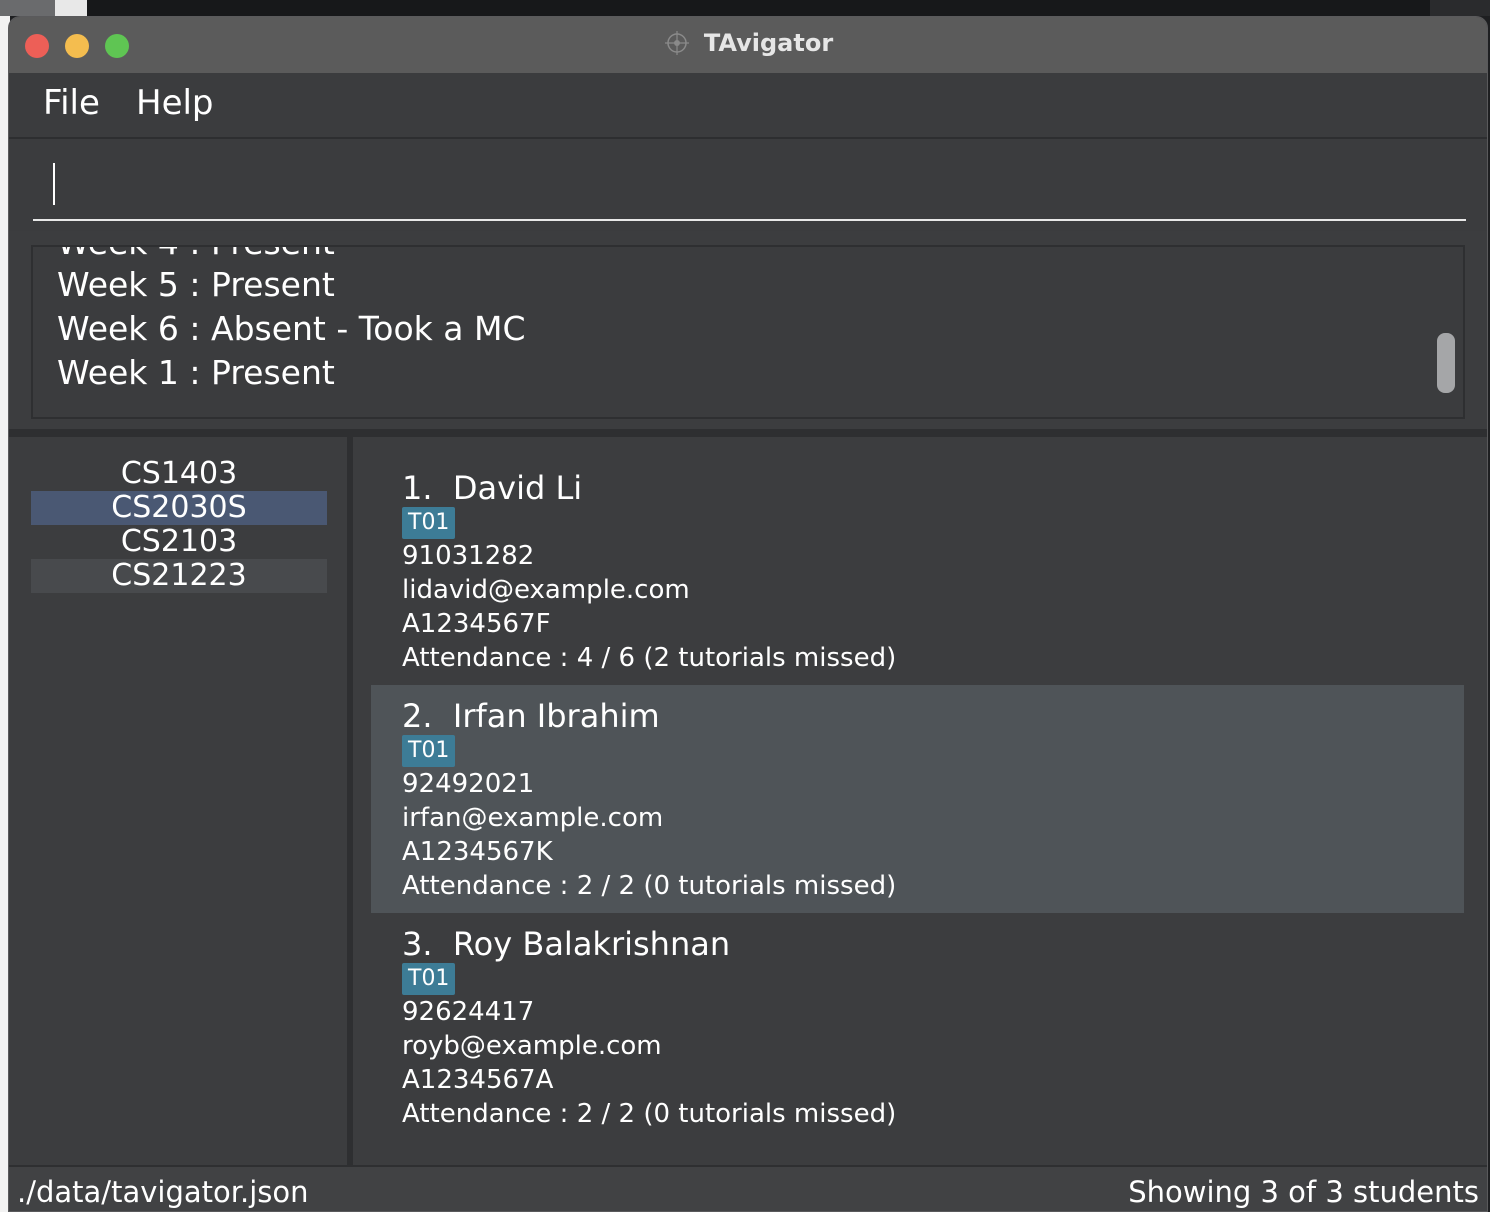  I want to click on student-name: 2. Irfan Ibrahim, so click(531, 716).